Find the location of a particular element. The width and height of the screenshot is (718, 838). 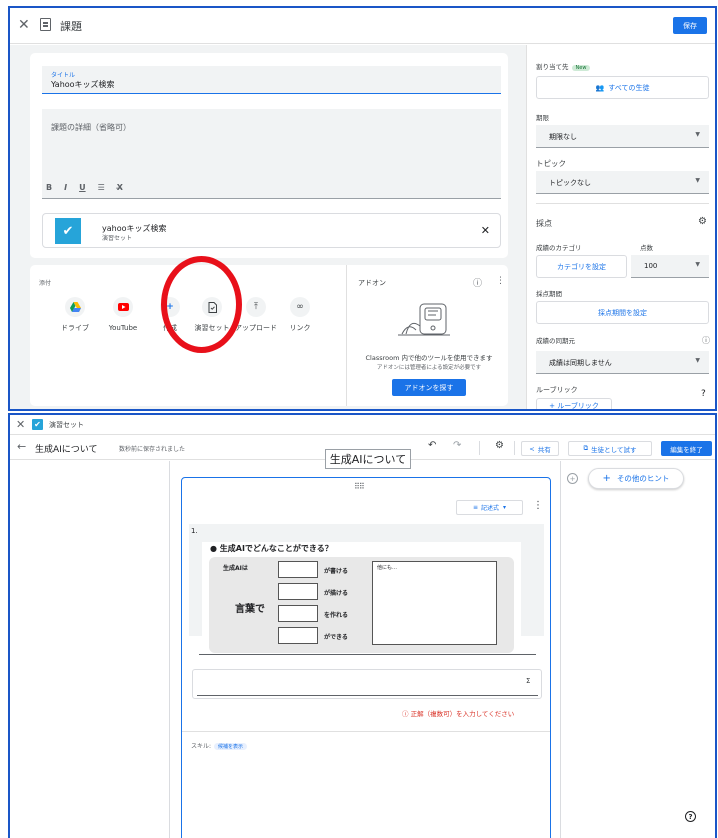

list-icon: ☰ is located at coordinates (101, 187).